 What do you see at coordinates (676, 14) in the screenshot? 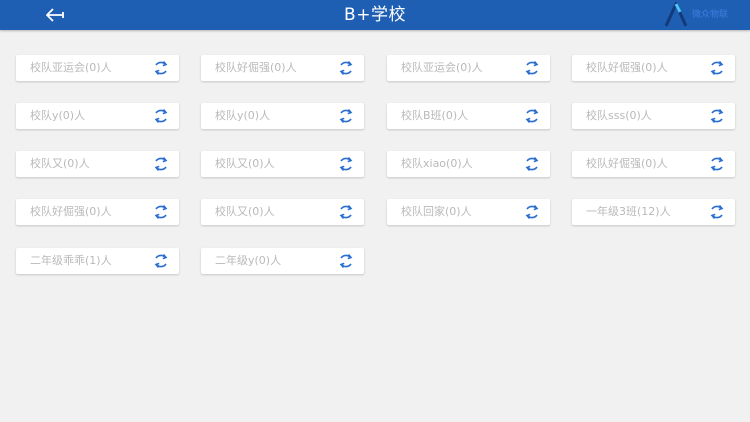
I see `logo-icon` at bounding box center [676, 14].